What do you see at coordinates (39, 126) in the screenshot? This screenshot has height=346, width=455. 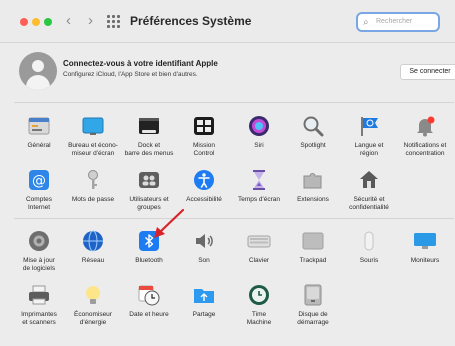 I see `general-icon` at bounding box center [39, 126].